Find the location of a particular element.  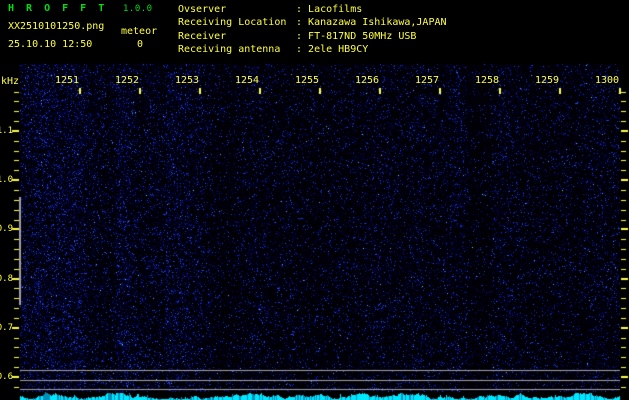

freq-tick-label: 1.0 is located at coordinates (6, 180).